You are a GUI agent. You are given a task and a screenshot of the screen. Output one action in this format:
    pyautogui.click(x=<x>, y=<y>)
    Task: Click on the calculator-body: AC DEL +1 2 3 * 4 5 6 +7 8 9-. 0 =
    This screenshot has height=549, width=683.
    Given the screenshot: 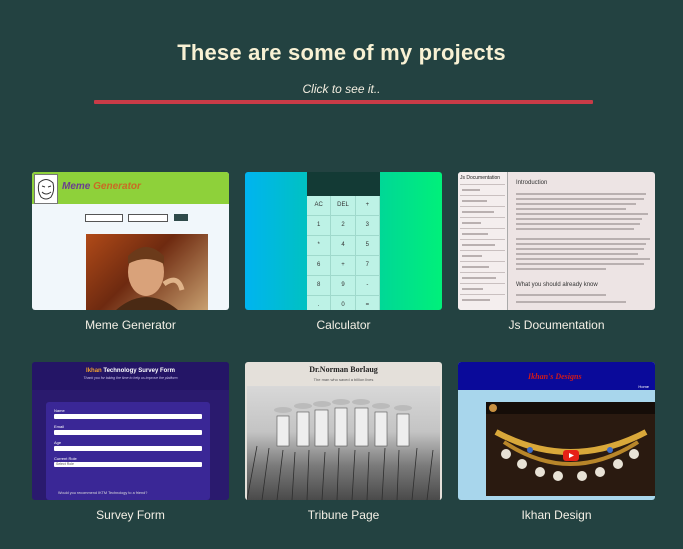 What is the action you would take?
    pyautogui.click(x=343, y=241)
    